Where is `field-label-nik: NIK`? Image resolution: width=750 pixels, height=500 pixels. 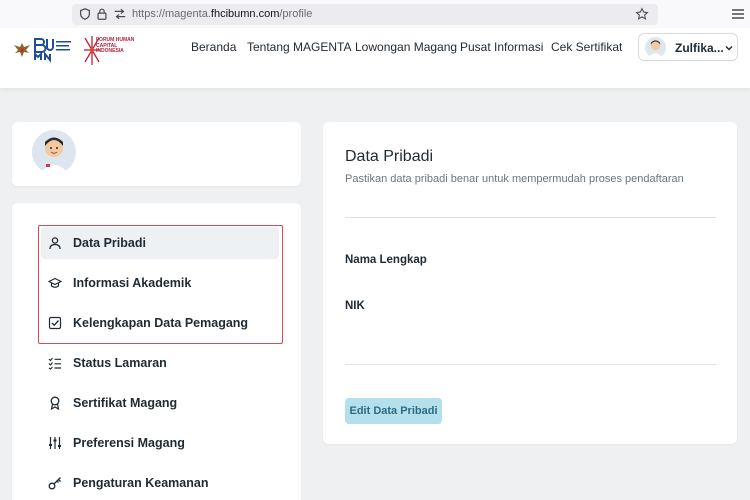
field-label-nik: NIK is located at coordinates (355, 306).